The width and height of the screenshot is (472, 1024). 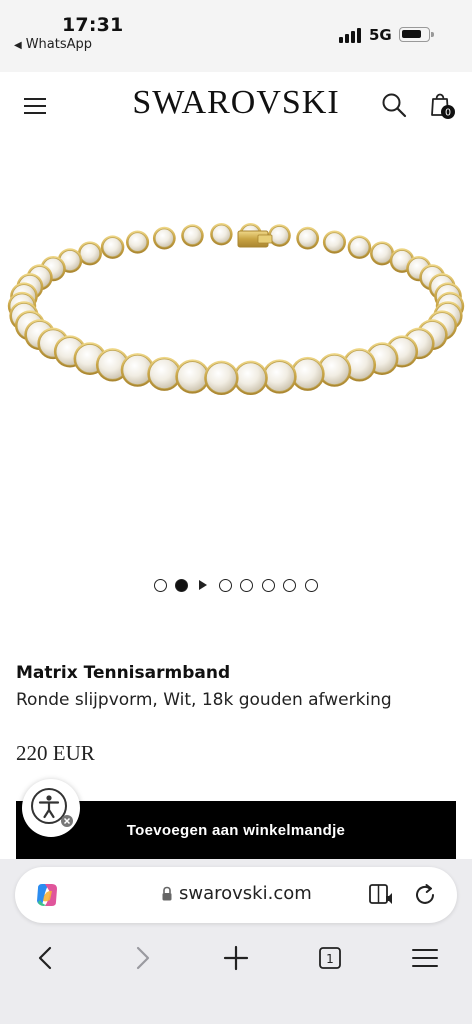 I want to click on battery-icon, so click(x=416, y=34).